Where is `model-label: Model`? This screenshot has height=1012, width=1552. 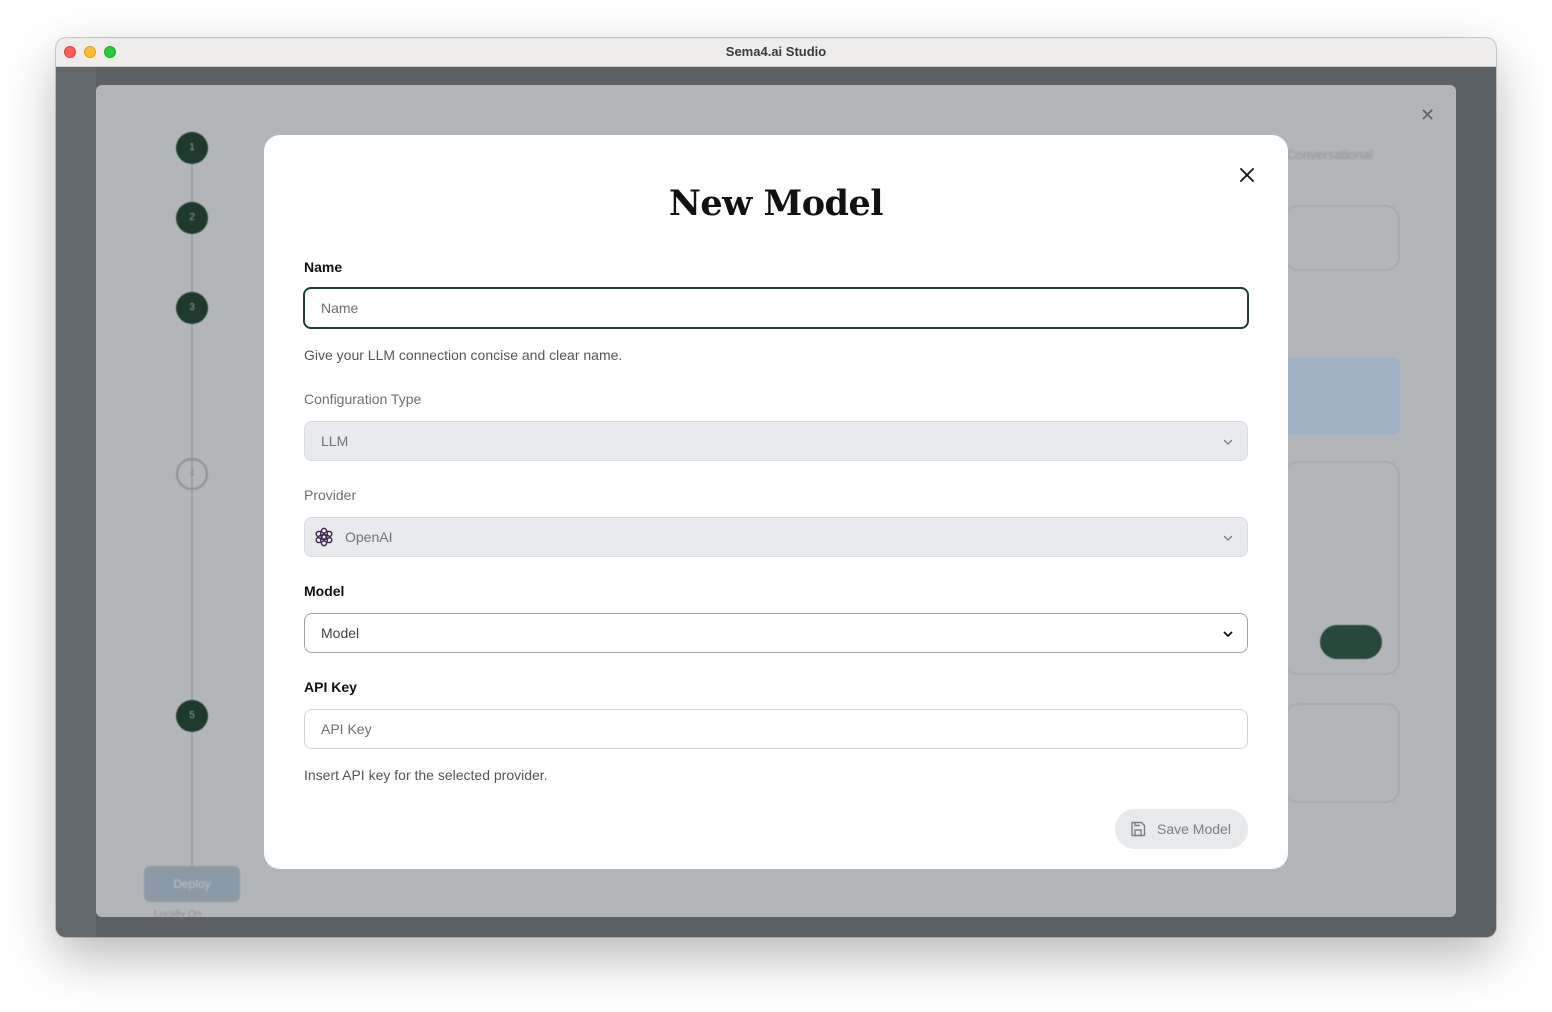 model-label: Model is located at coordinates (324, 591).